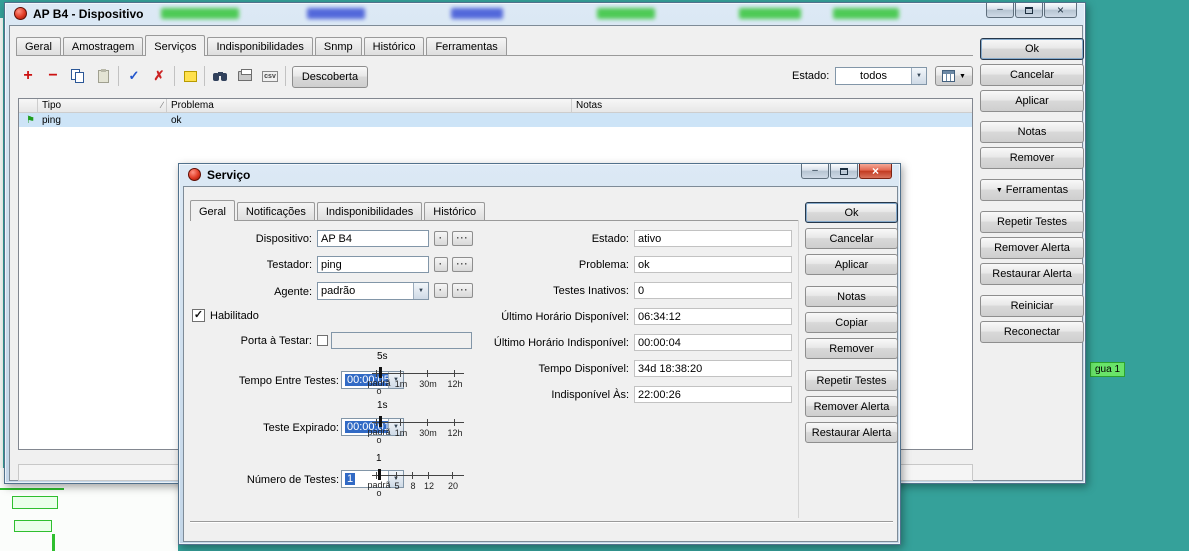 This screenshot has width=1189, height=551. What do you see at coordinates (539, 175) in the screenshot?
I see `dialog-titlebar: Serviço – ×` at bounding box center [539, 175].